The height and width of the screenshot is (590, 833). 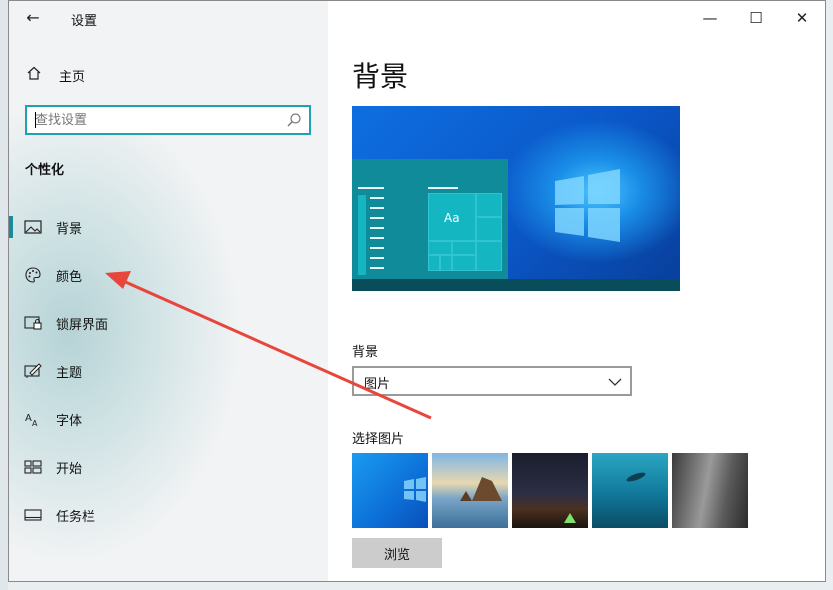 I want to click on title-bar: ← 设置, so click(x=168, y=18).